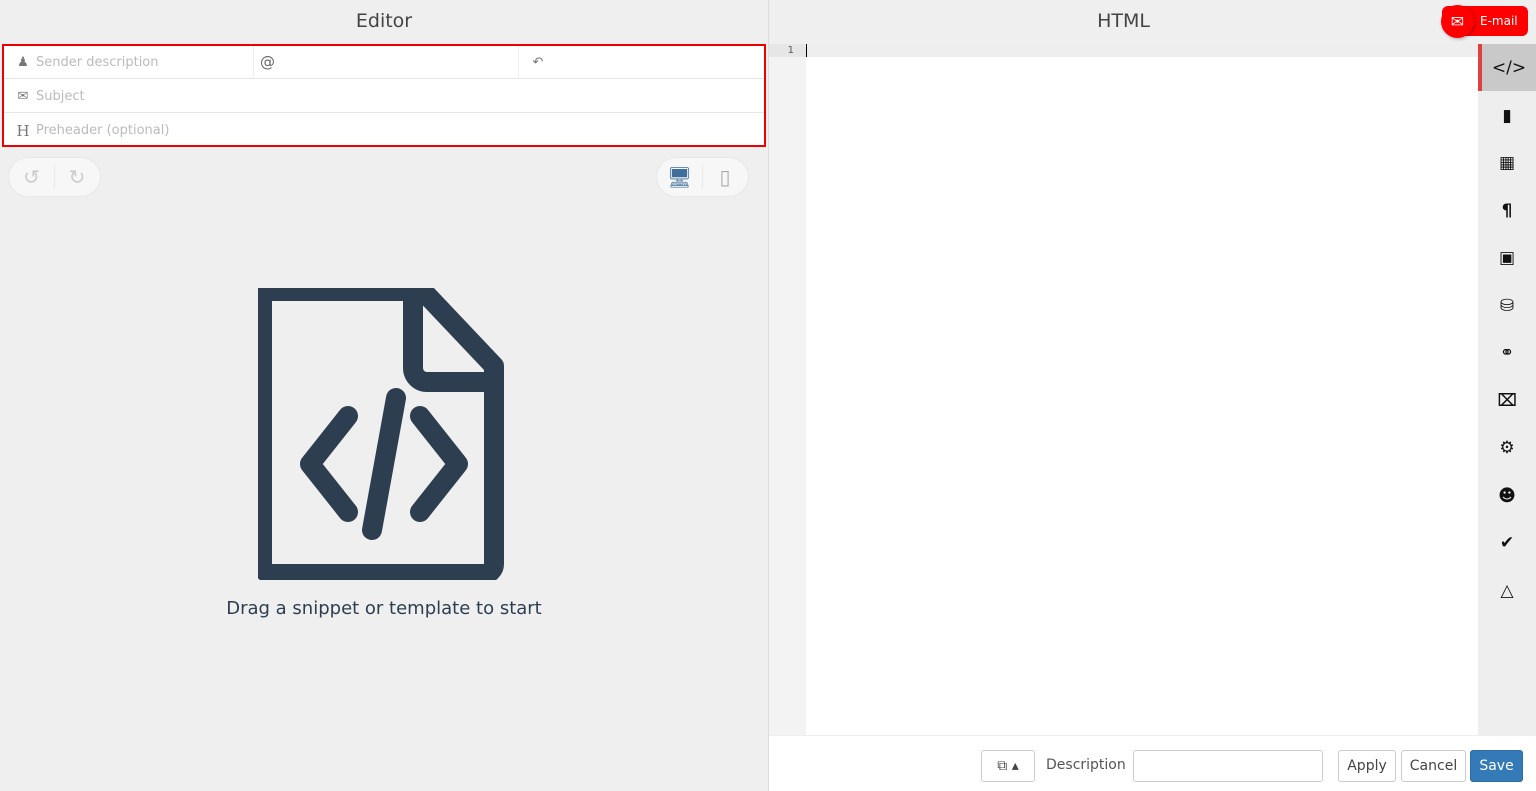 This screenshot has height=791, width=1536. Describe the element at coordinates (641, 62) in the screenshot. I see `reply-to-input: ↶` at that location.